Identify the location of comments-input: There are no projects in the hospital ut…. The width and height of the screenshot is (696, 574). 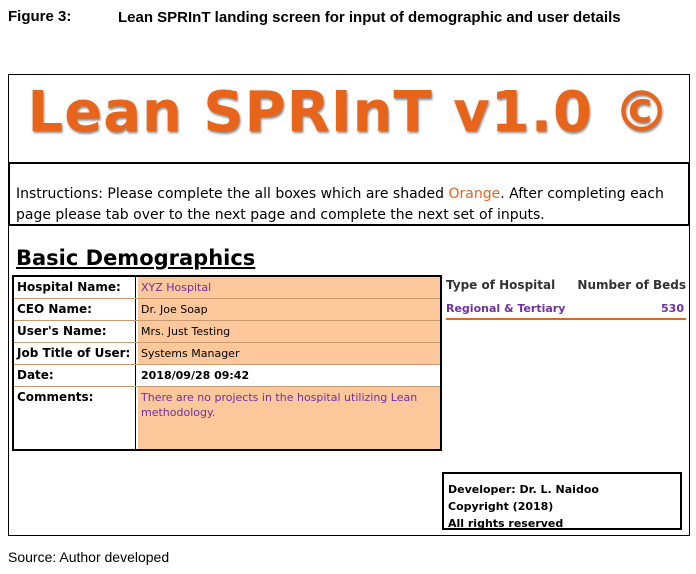
(289, 418).